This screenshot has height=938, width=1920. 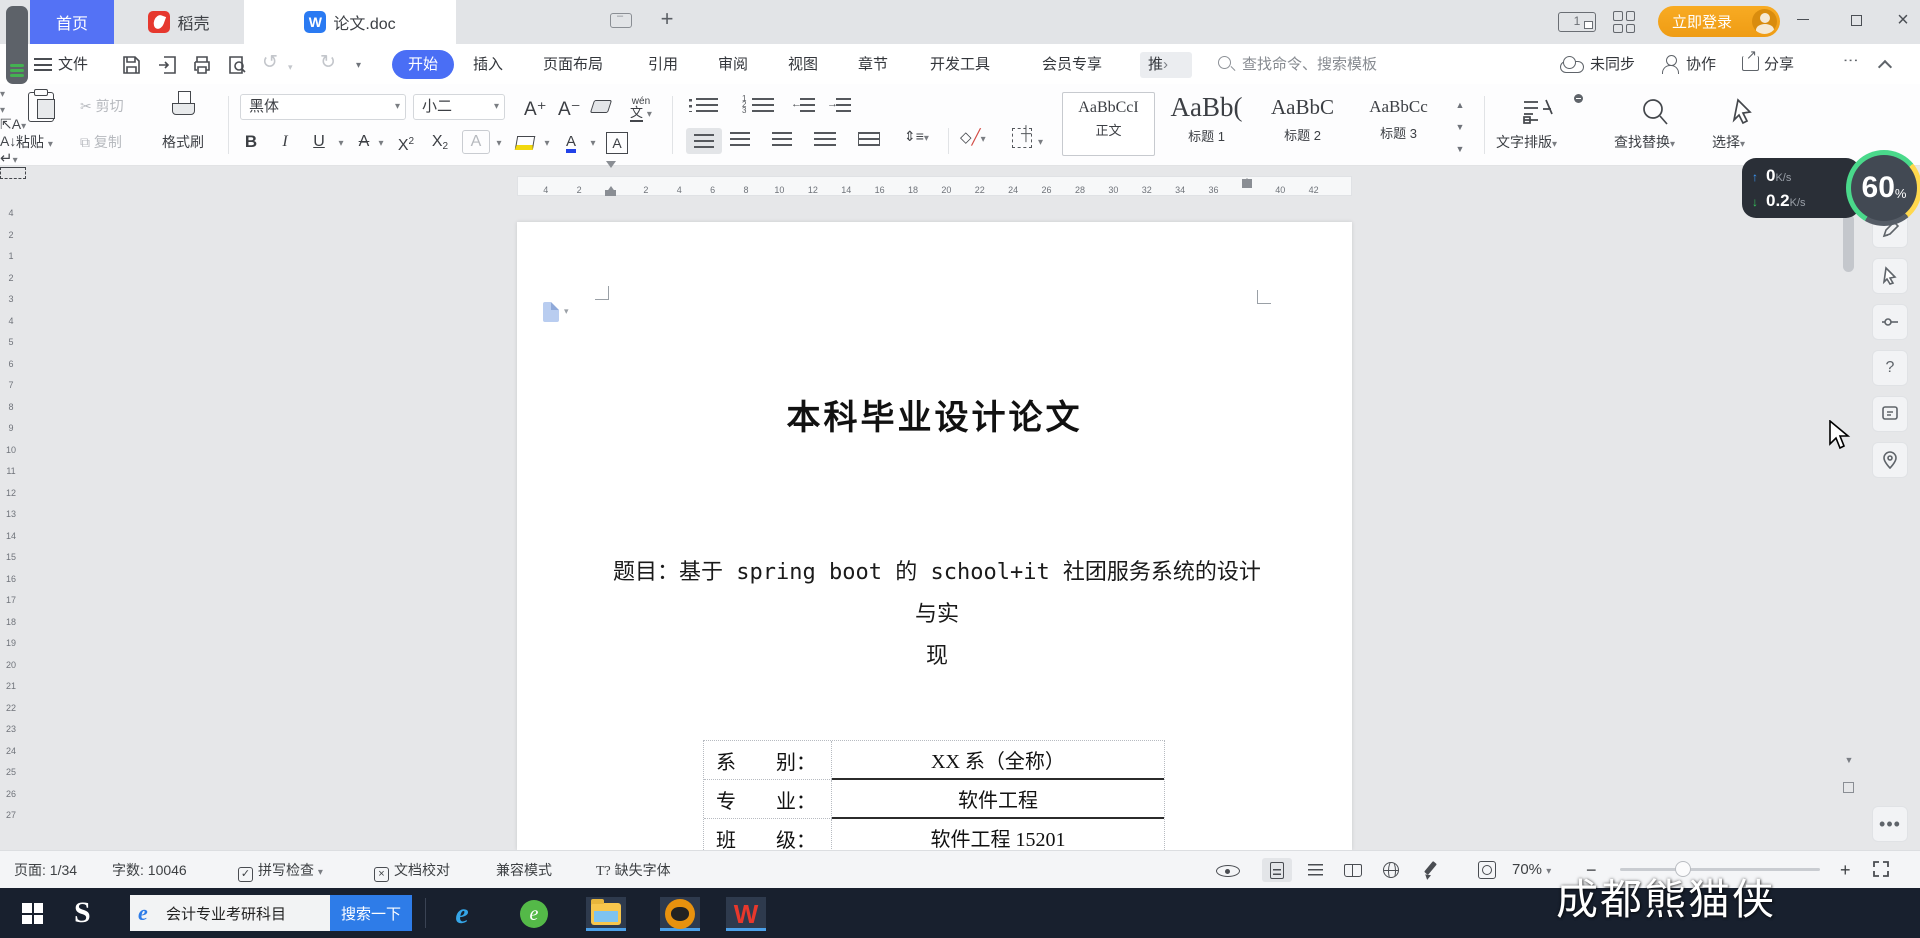 What do you see at coordinates (1885, 67) in the screenshot?
I see `collapse-ribbon-icon` at bounding box center [1885, 67].